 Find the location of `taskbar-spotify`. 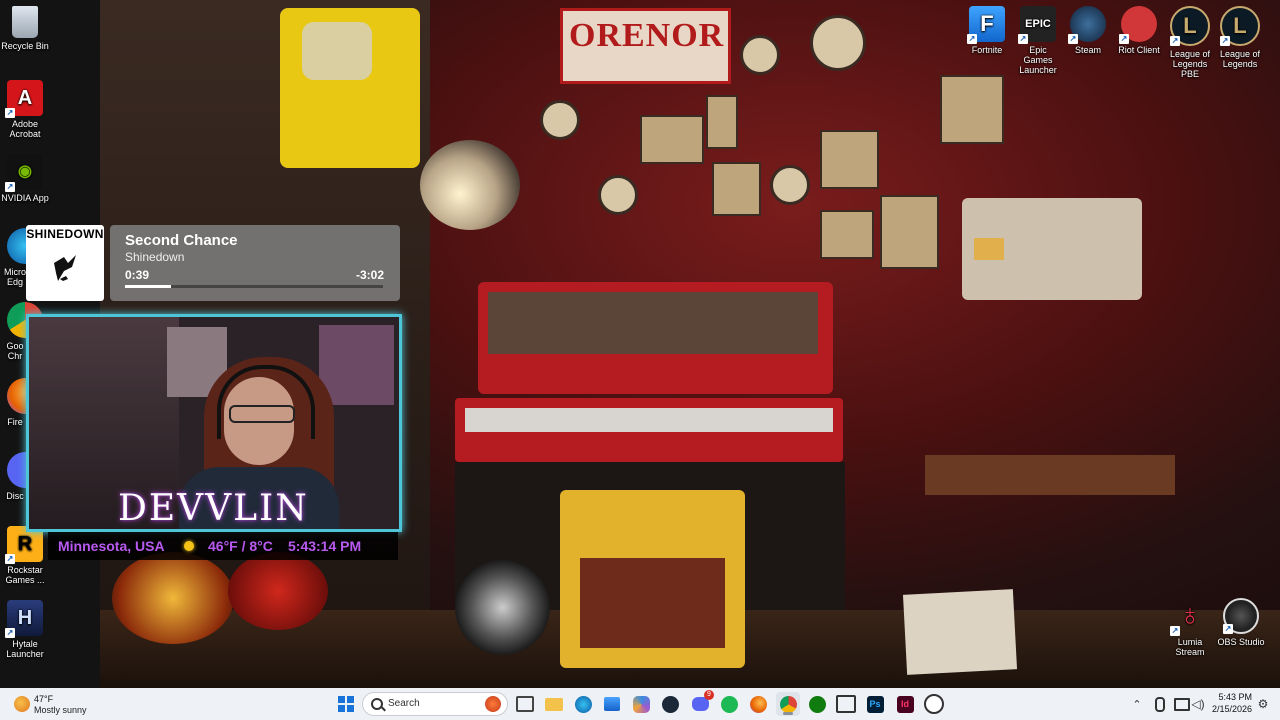

taskbar-spotify is located at coordinates (729, 704).